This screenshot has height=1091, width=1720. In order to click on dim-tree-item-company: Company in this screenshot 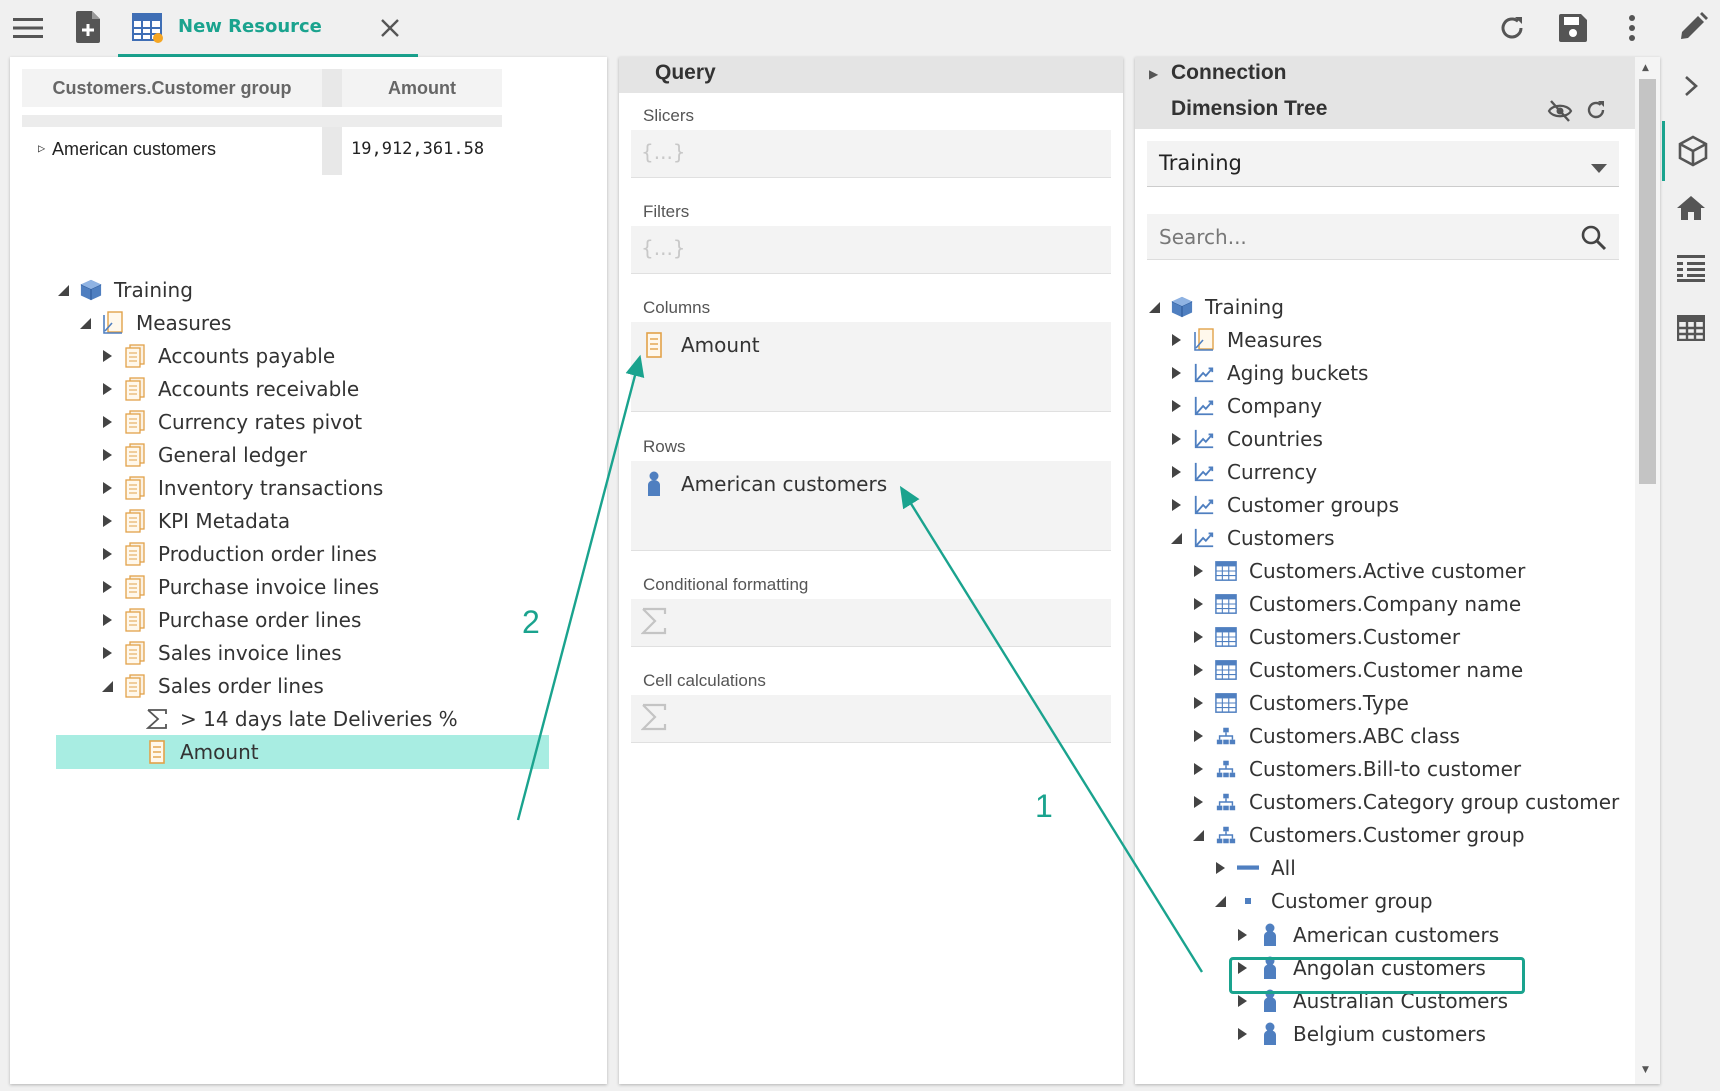, I will do `click(1245, 406)`.